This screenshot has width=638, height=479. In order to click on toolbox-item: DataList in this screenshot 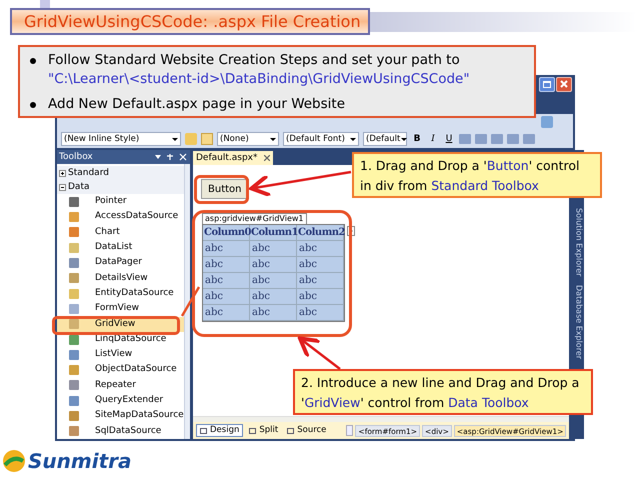, I will do `click(120, 248)`.